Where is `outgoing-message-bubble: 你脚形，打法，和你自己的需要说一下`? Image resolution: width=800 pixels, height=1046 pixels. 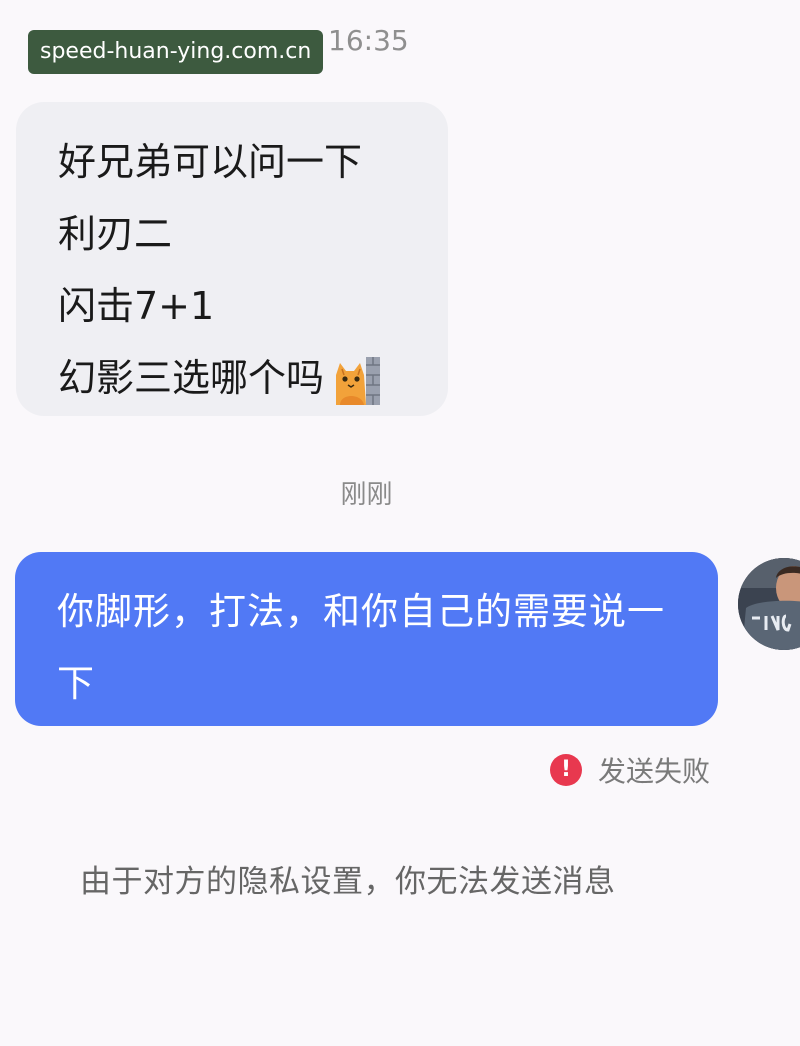
outgoing-message-bubble: 你脚形，打法，和你自己的需要说一下 is located at coordinates (366, 639).